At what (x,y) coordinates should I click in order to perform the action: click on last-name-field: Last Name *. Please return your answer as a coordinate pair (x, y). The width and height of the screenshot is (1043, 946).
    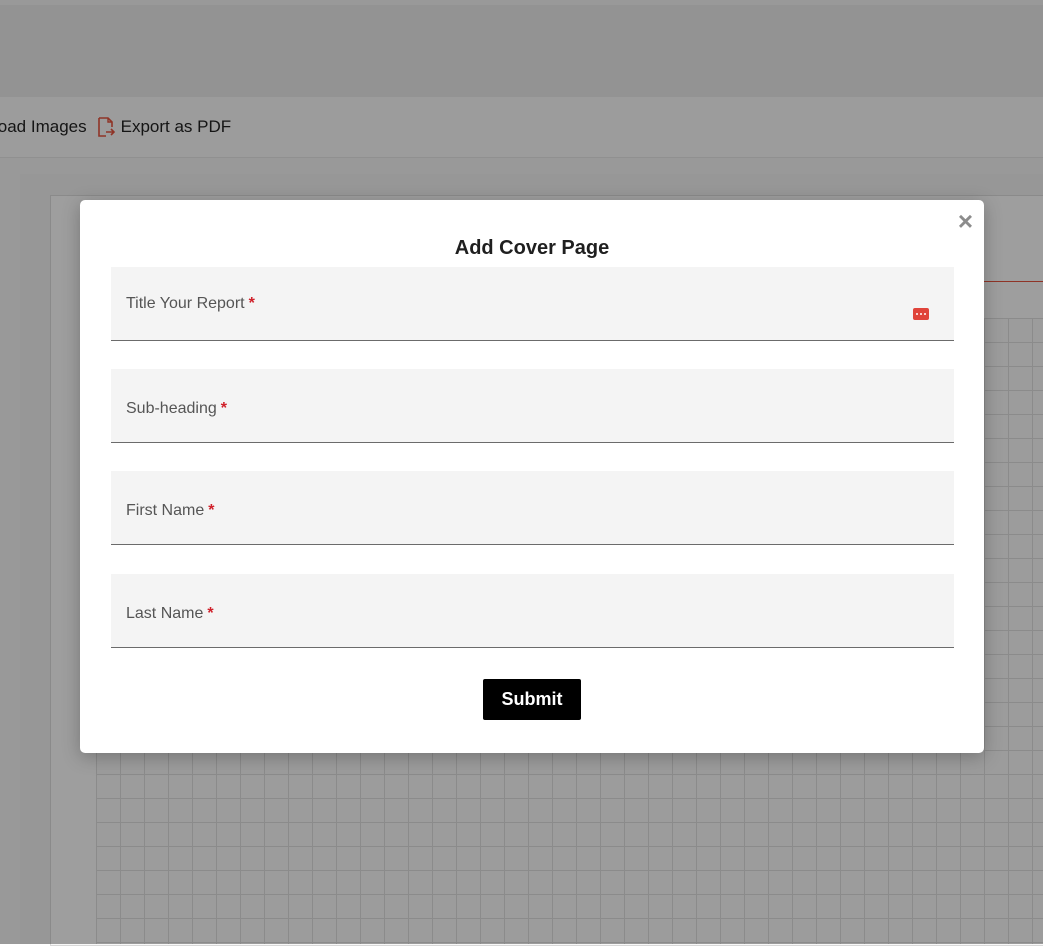
    Looking at the image, I should click on (532, 611).